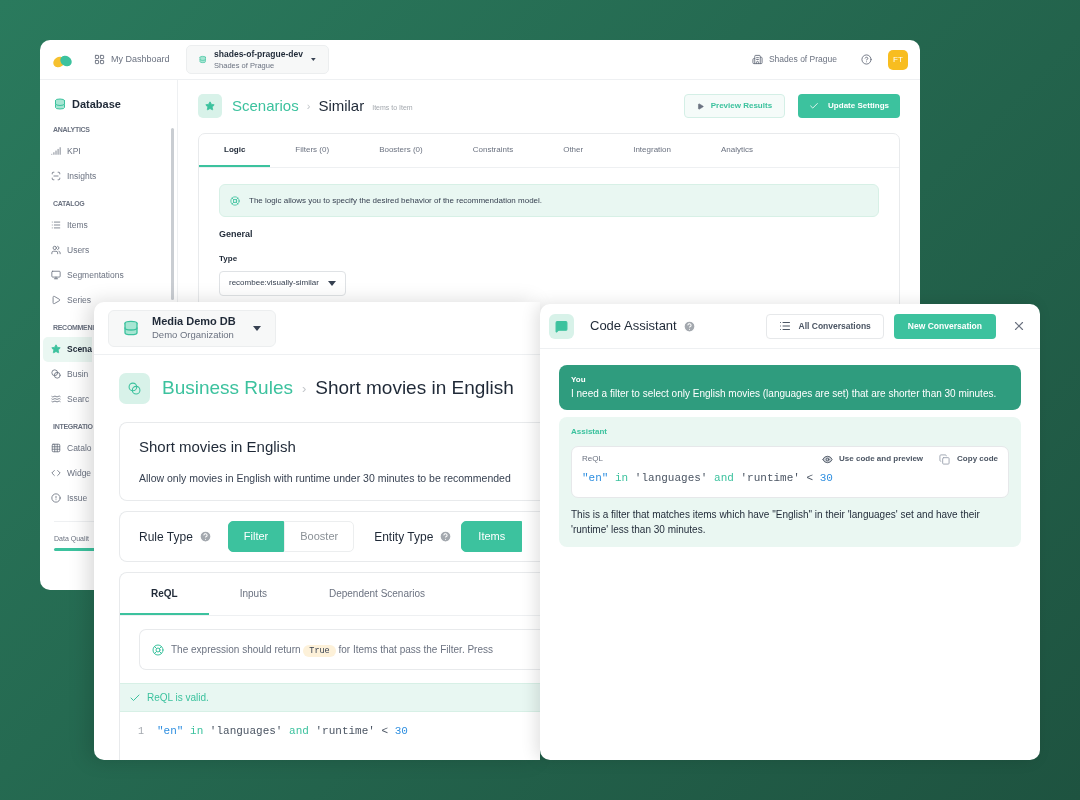 This screenshot has height=800, width=1080. What do you see at coordinates (253, 594) in the screenshot?
I see `tab: Inputs` at bounding box center [253, 594].